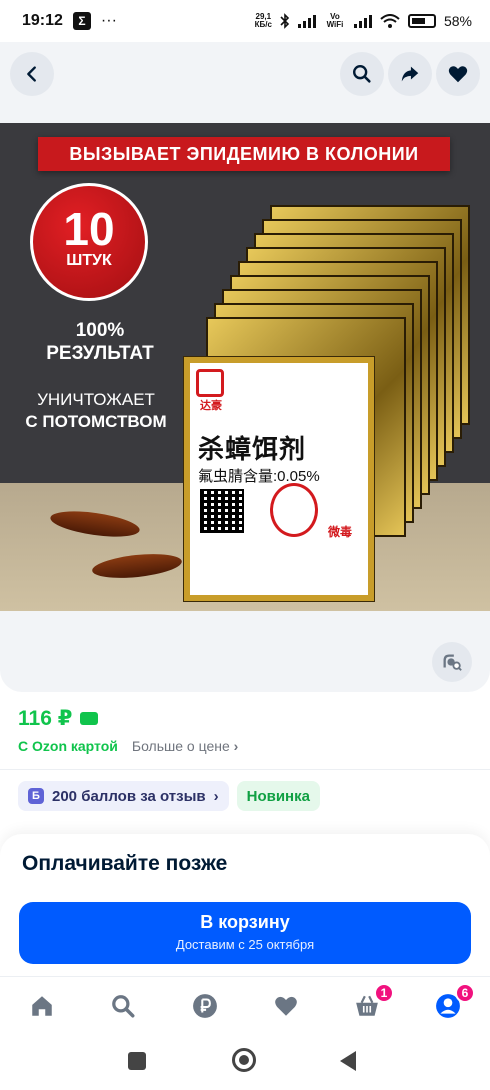 The width and height of the screenshot is (490, 1090). What do you see at coordinates (68, 746) in the screenshot?
I see `ozon-card-label: С Ozon картой` at bounding box center [68, 746].